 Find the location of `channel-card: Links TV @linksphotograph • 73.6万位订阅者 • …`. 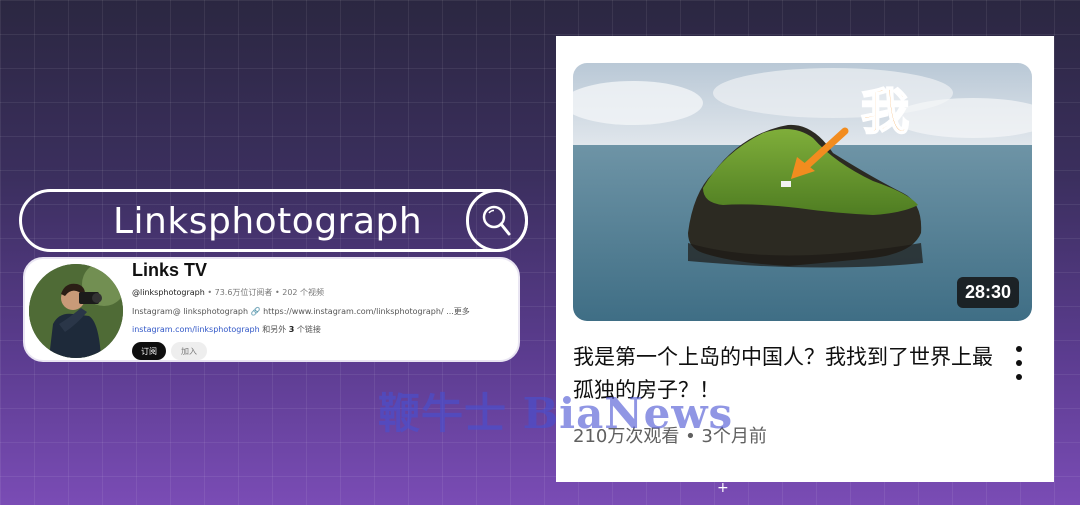

channel-card: Links TV @linksphotograph • 73.6万位订阅者 • … is located at coordinates (271, 309).